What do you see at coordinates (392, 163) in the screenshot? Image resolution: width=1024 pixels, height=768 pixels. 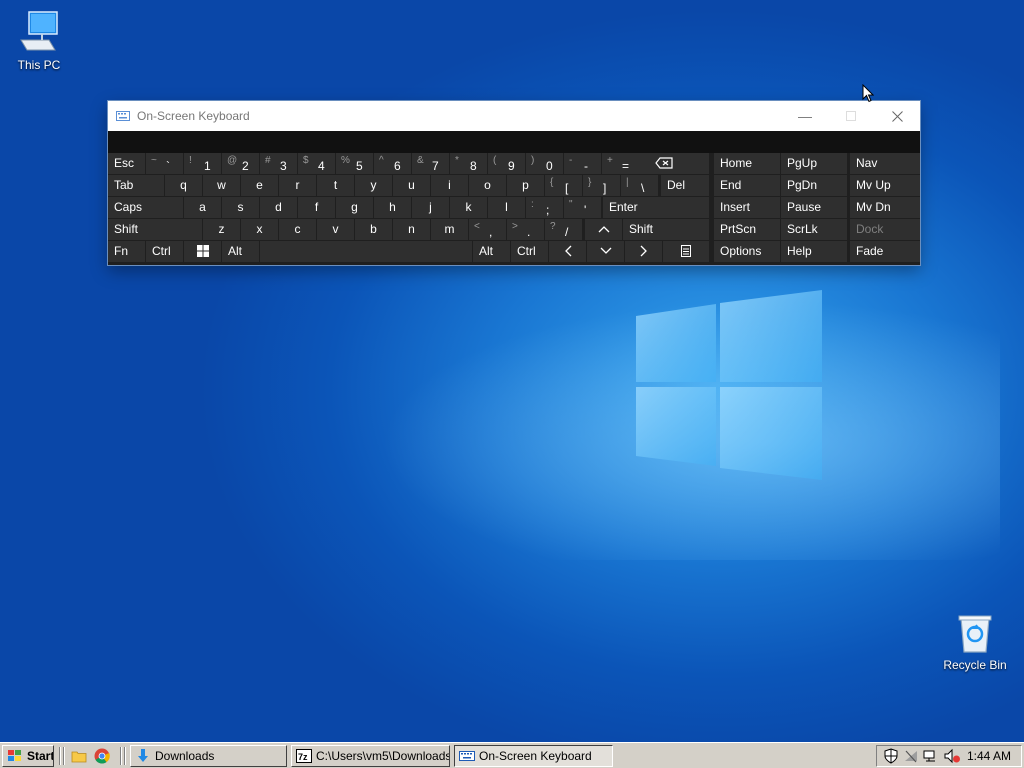 I see `key-number-6: ^ 6` at bounding box center [392, 163].